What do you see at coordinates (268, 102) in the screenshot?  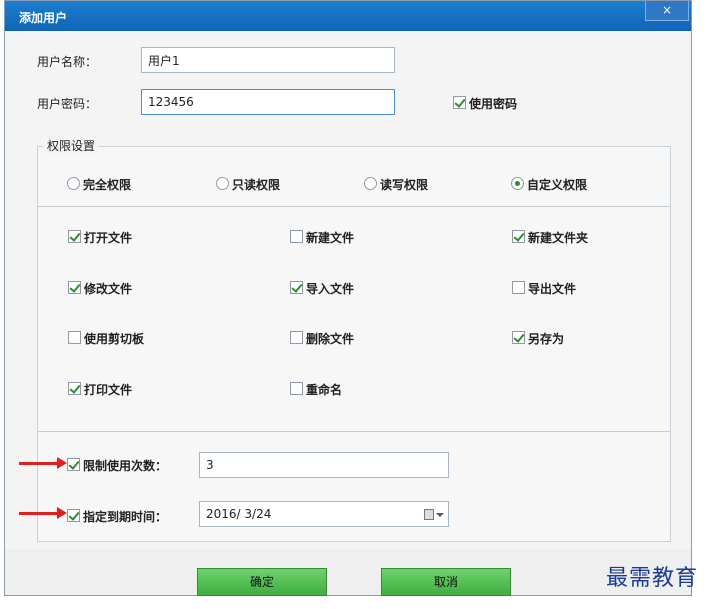 I see `user-password-input` at bounding box center [268, 102].